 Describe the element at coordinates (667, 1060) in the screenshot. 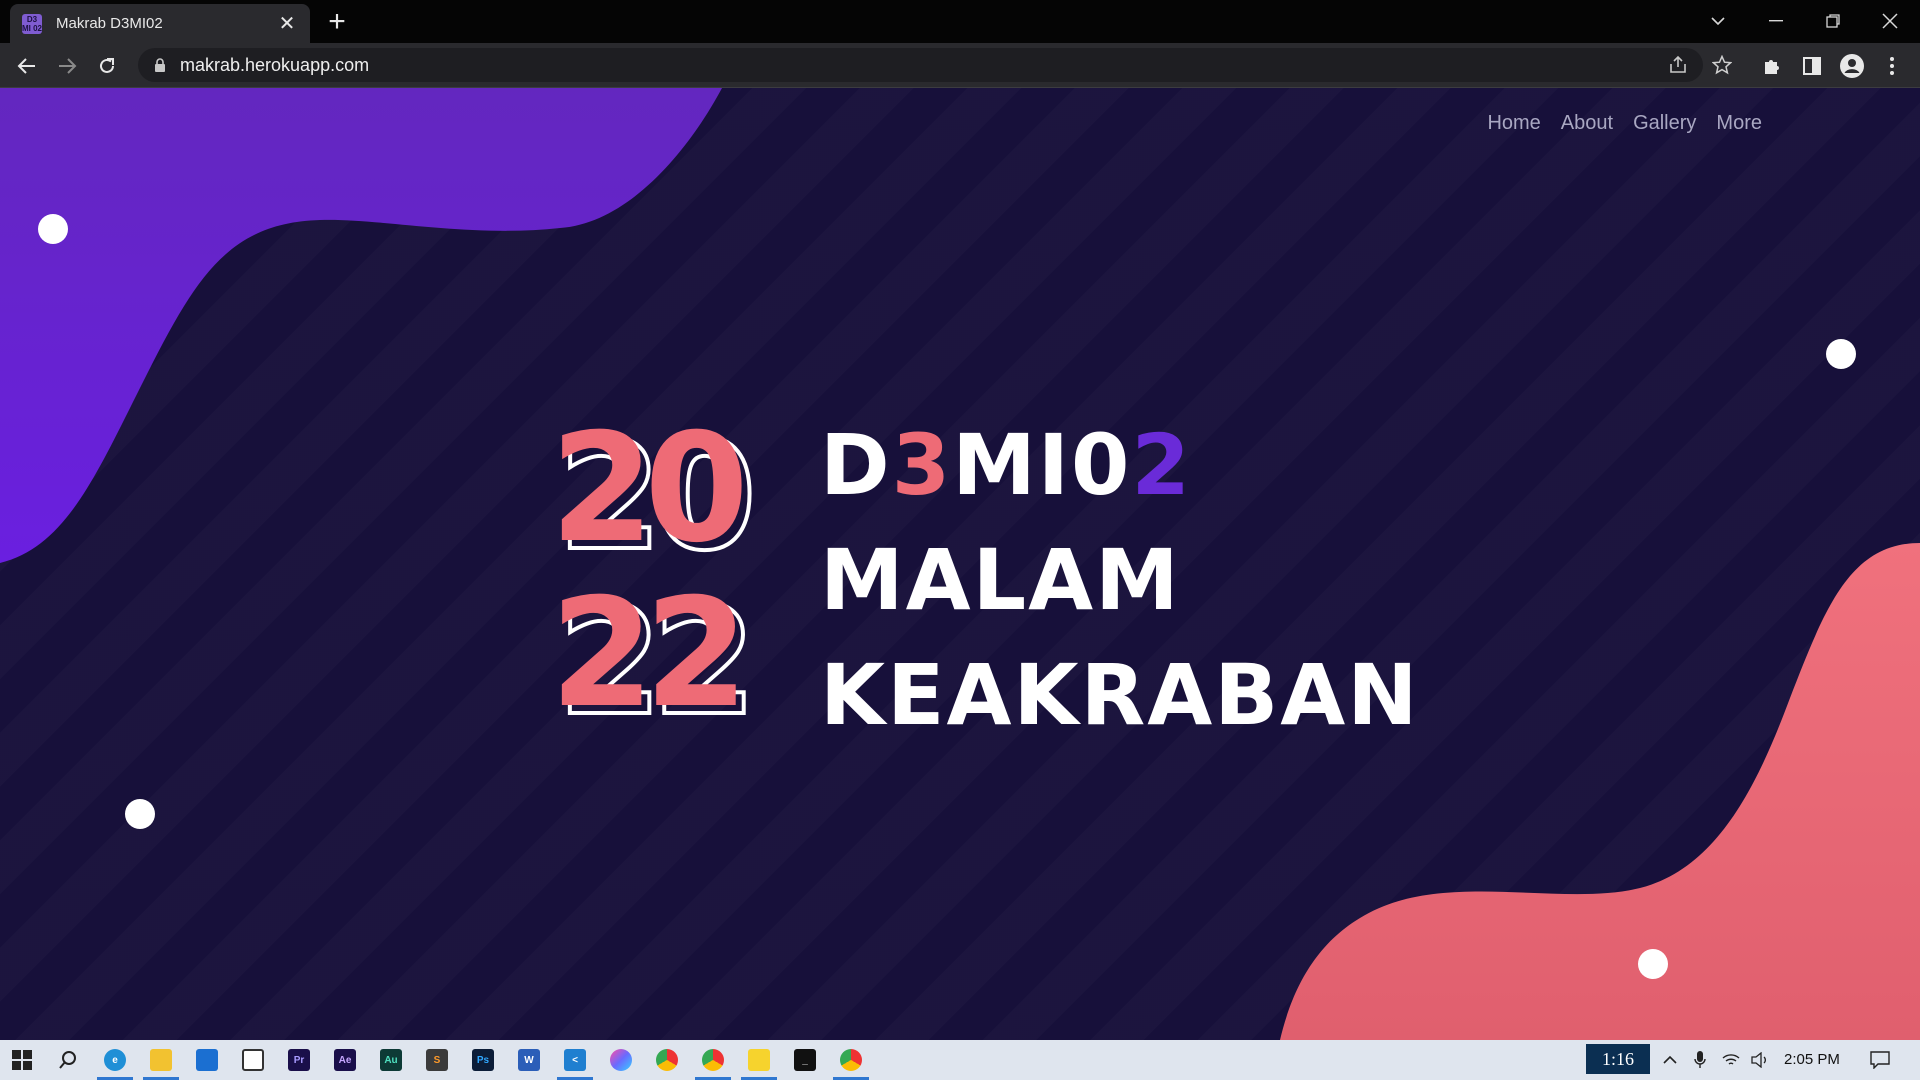

I see `chrome-icon` at that location.